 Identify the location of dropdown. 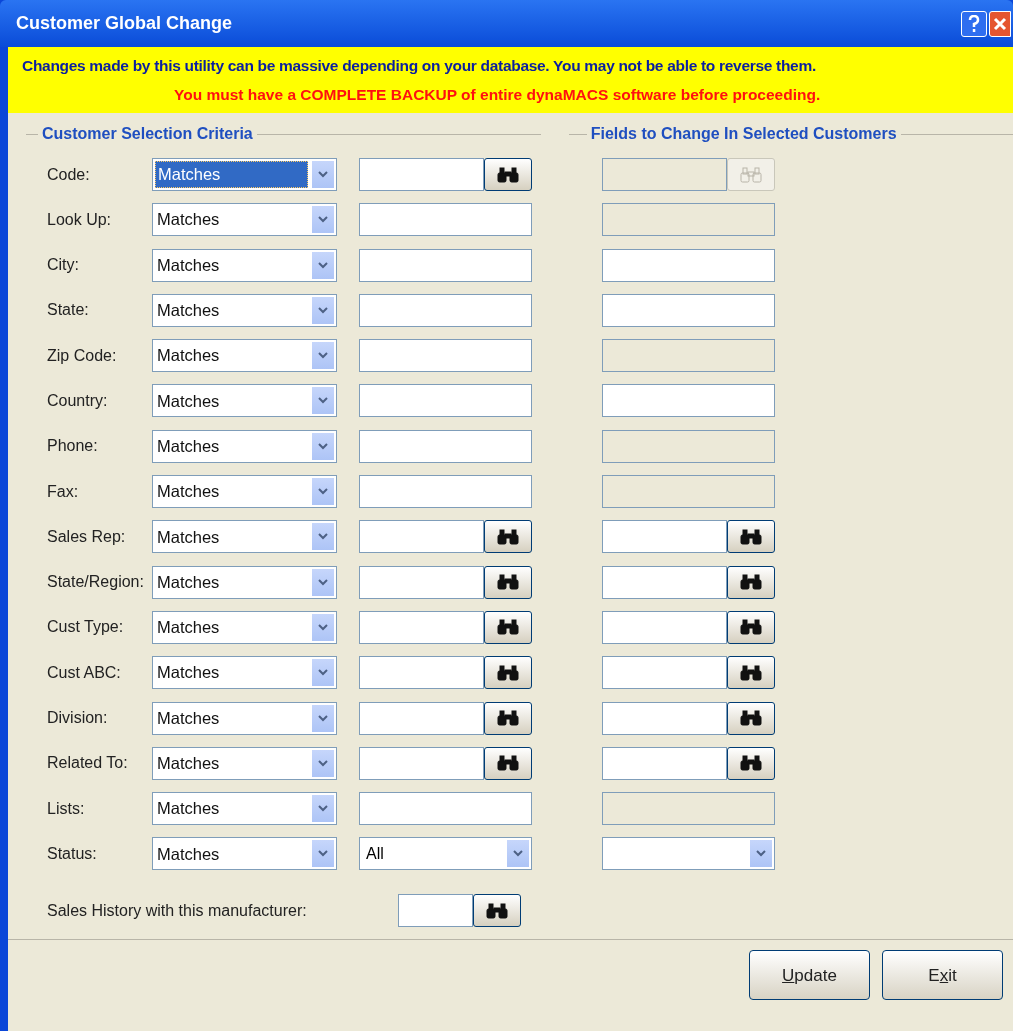
(688, 854).